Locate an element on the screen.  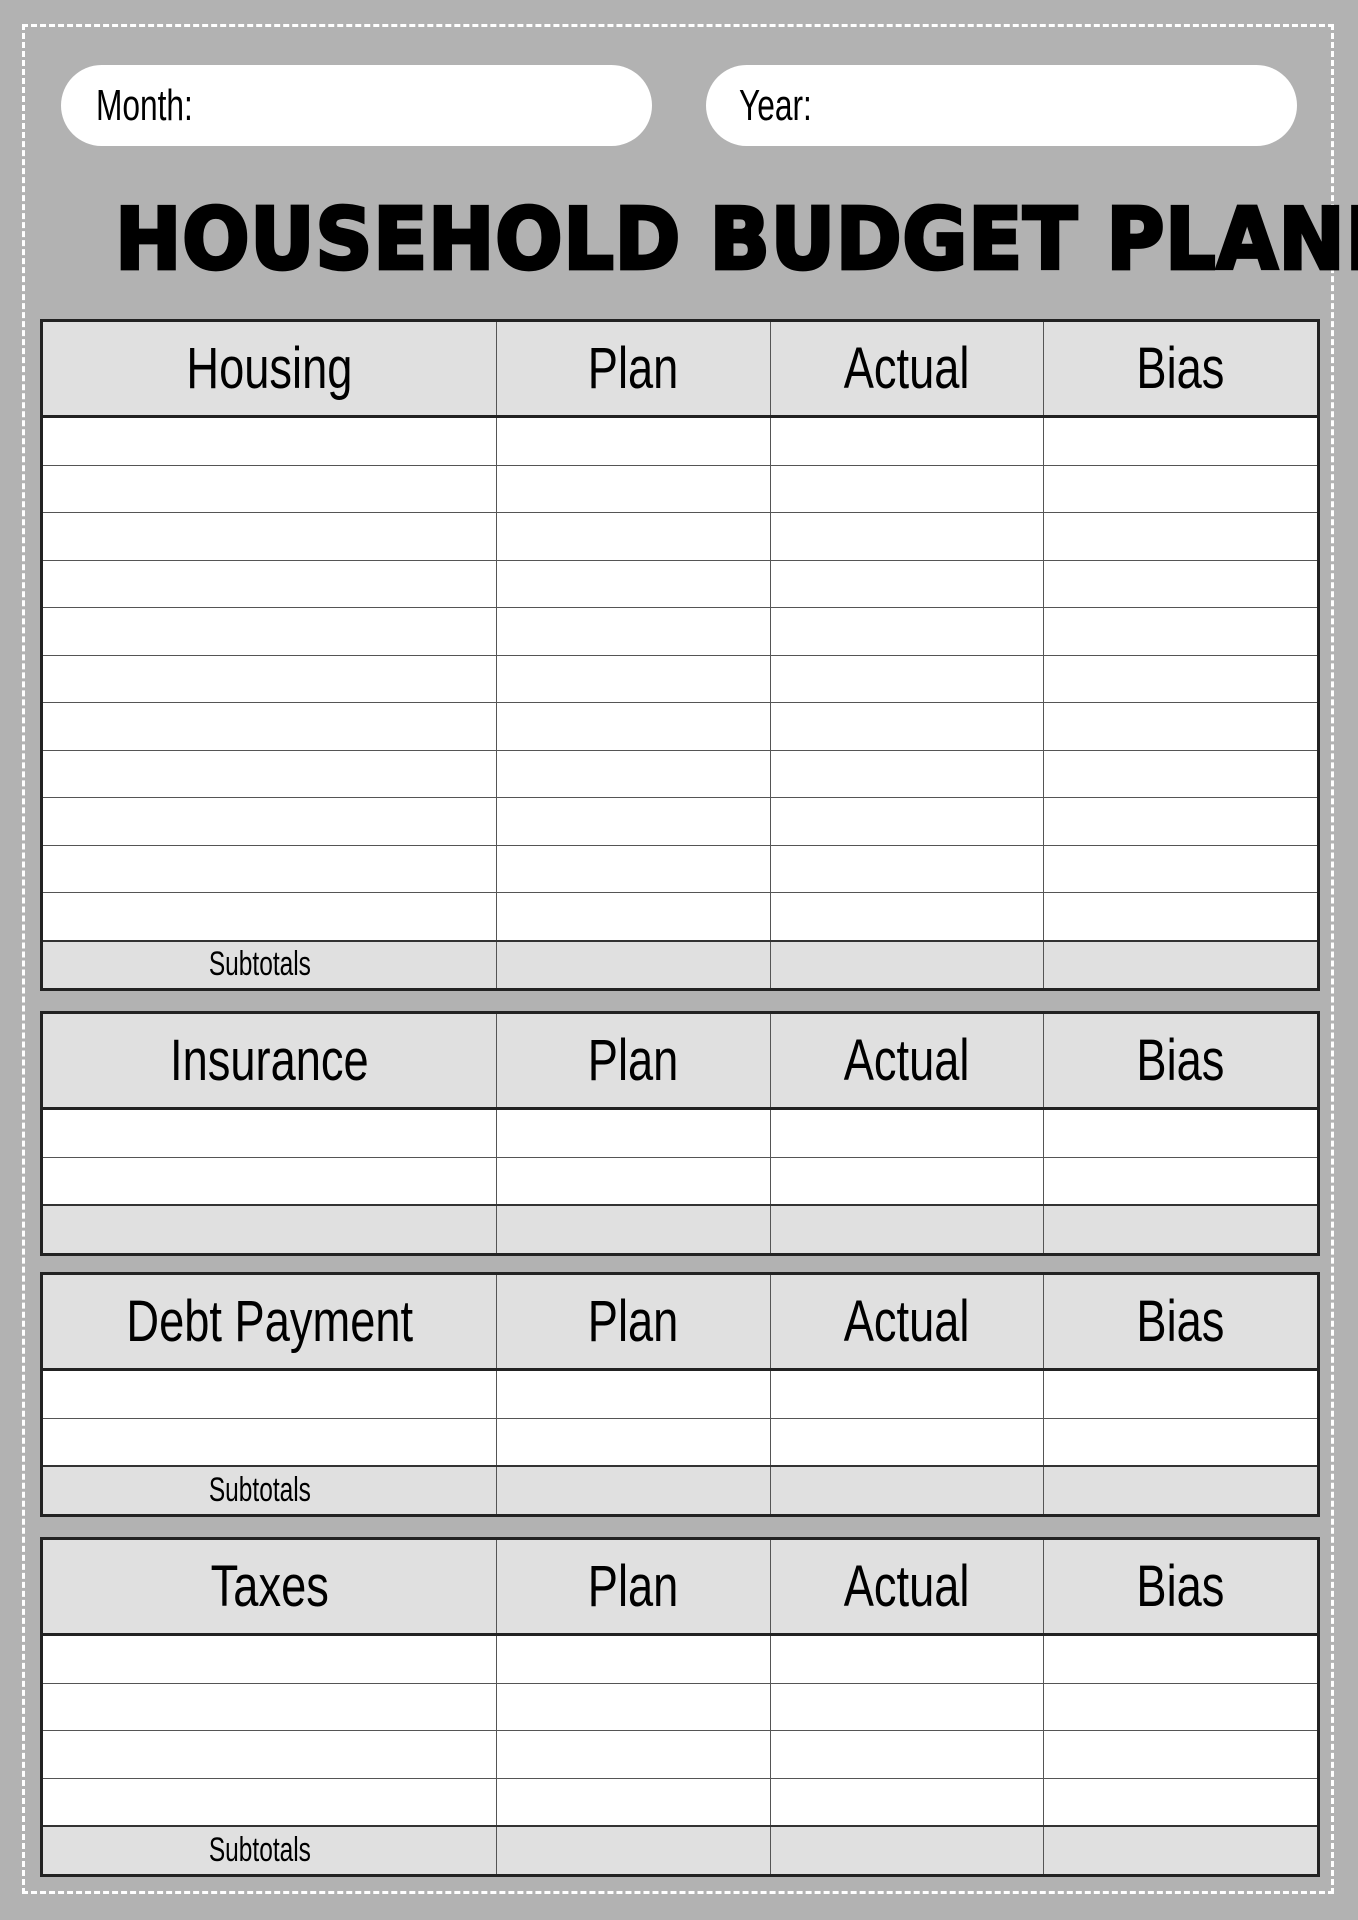
month-field: Month: is located at coordinates (365, 105).